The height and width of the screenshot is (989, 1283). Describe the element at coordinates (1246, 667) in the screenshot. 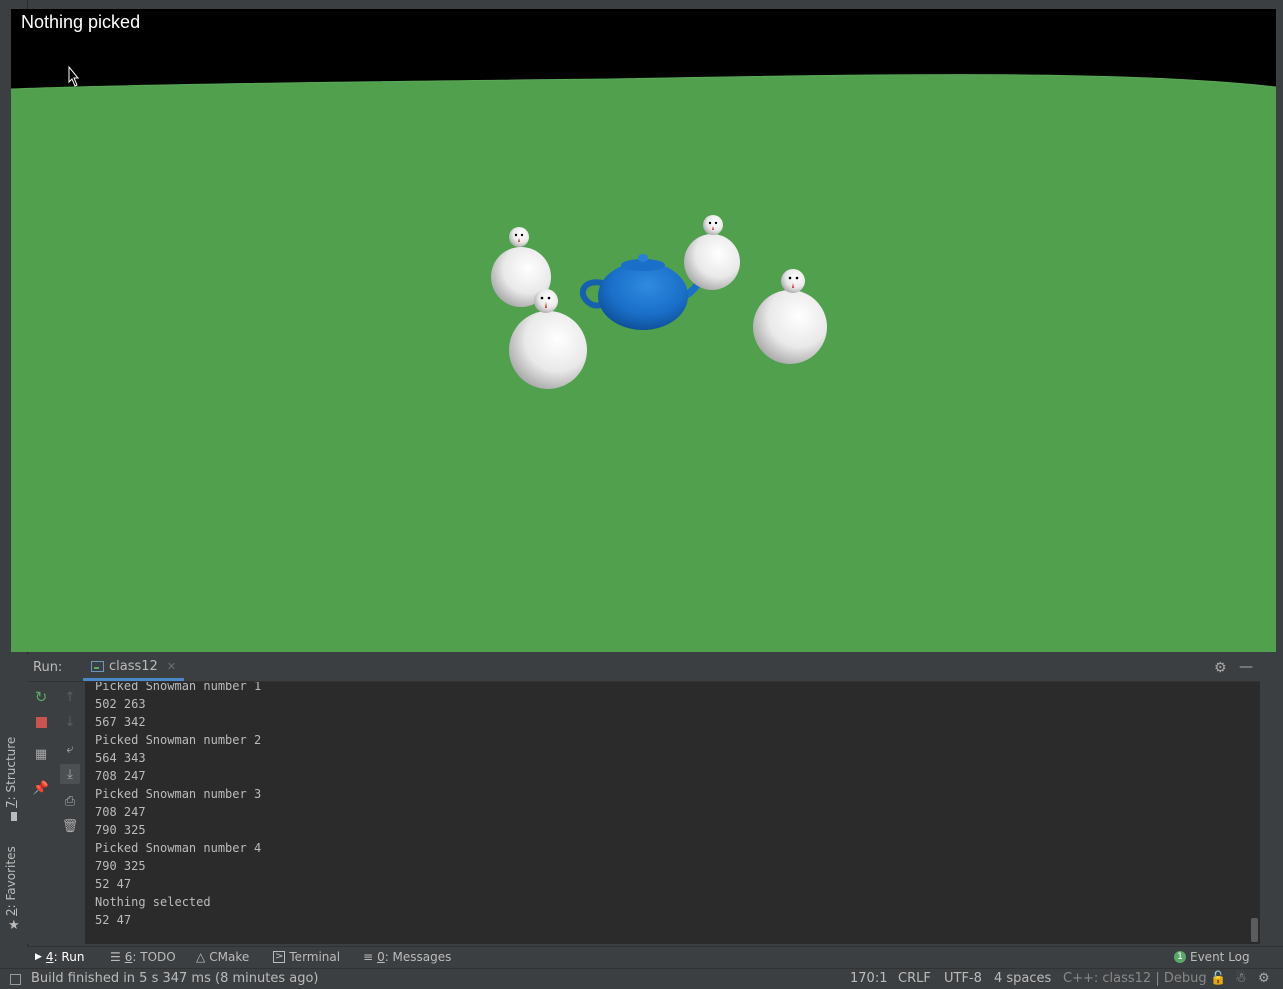

I see `minimize-icon: —` at that location.